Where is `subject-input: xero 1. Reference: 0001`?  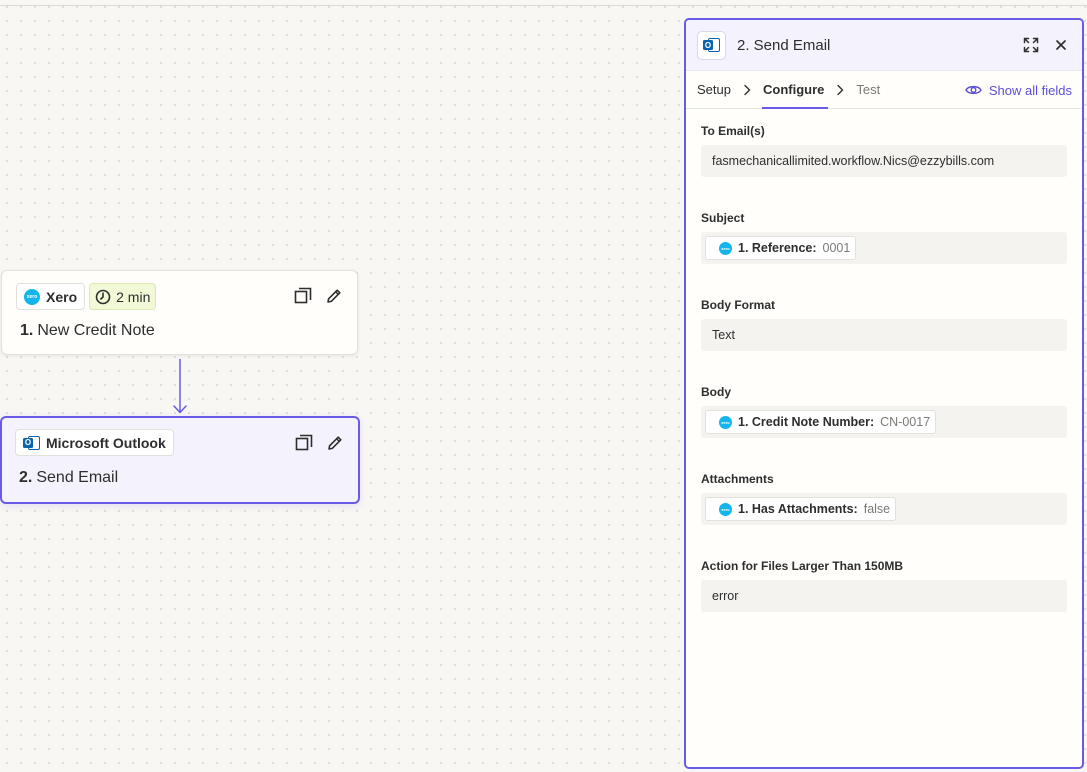 subject-input: xero 1. Reference: 0001 is located at coordinates (884, 248).